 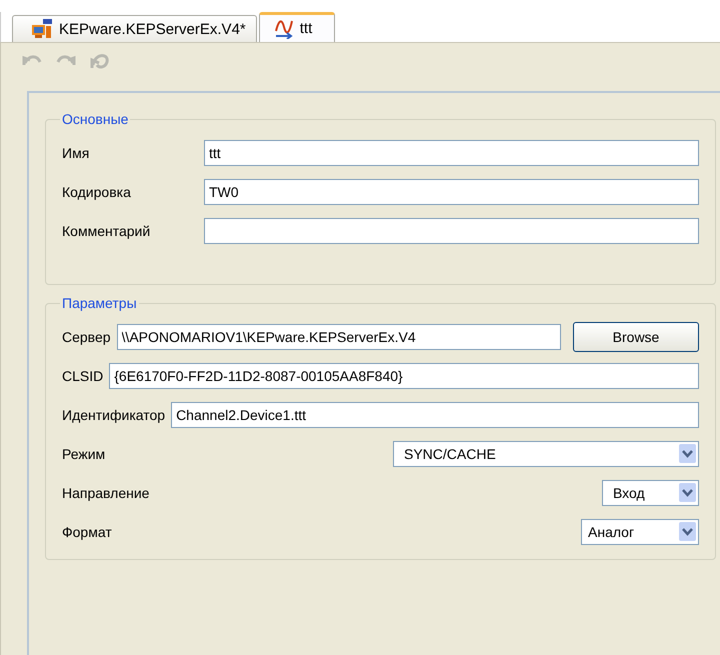 What do you see at coordinates (99, 303) in the screenshot?
I see `group-title: Параметры` at bounding box center [99, 303].